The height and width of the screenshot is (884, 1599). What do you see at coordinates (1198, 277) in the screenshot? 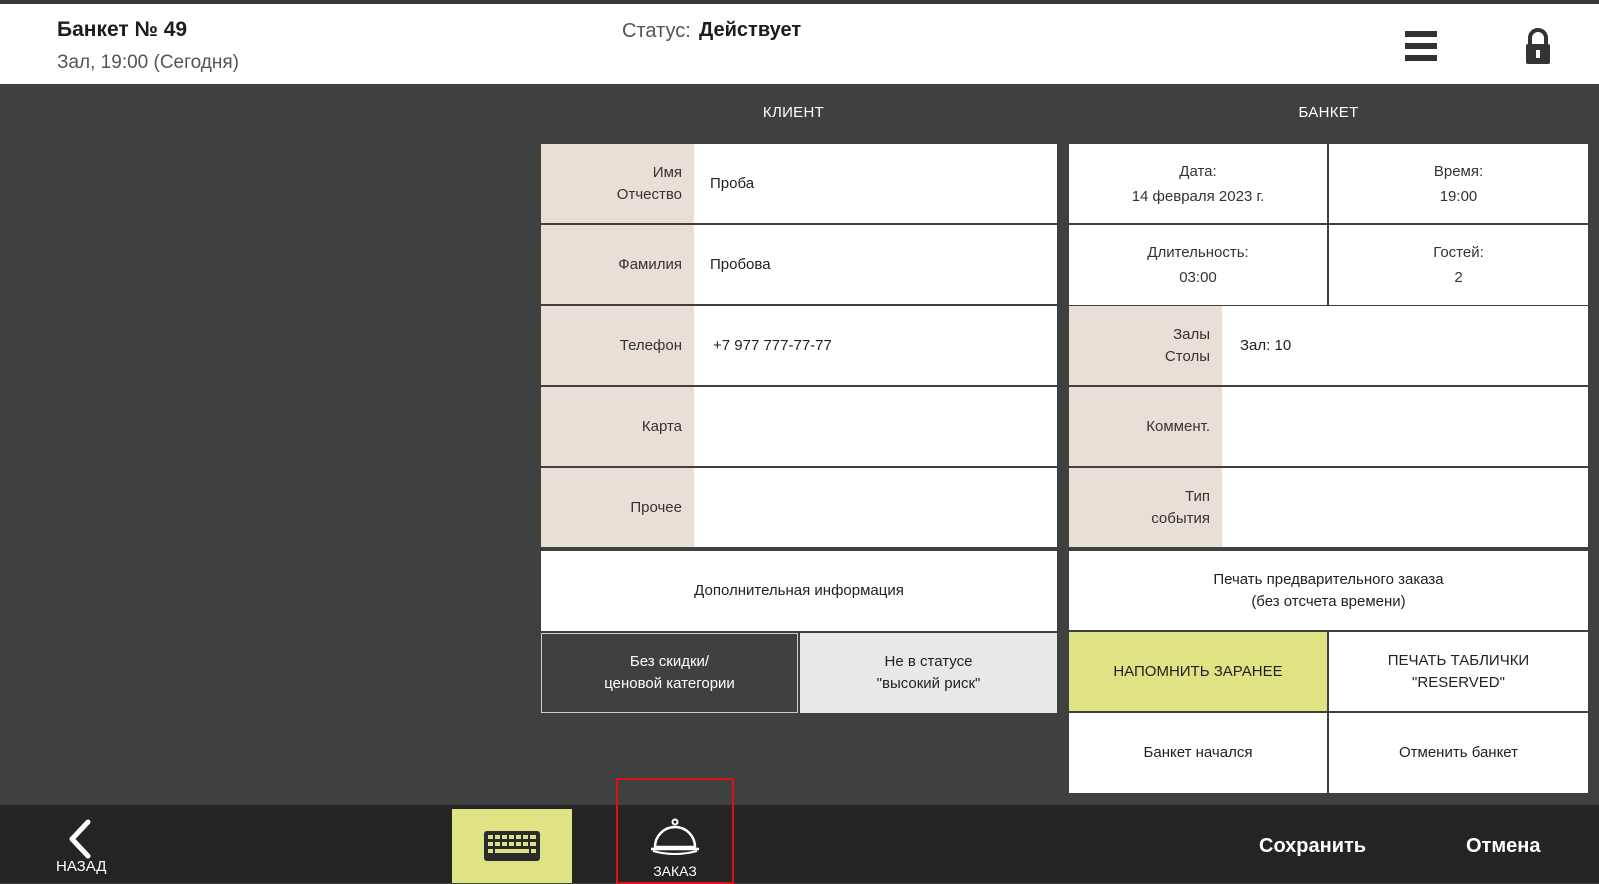
I see `duration-value: 03:00` at bounding box center [1198, 277].